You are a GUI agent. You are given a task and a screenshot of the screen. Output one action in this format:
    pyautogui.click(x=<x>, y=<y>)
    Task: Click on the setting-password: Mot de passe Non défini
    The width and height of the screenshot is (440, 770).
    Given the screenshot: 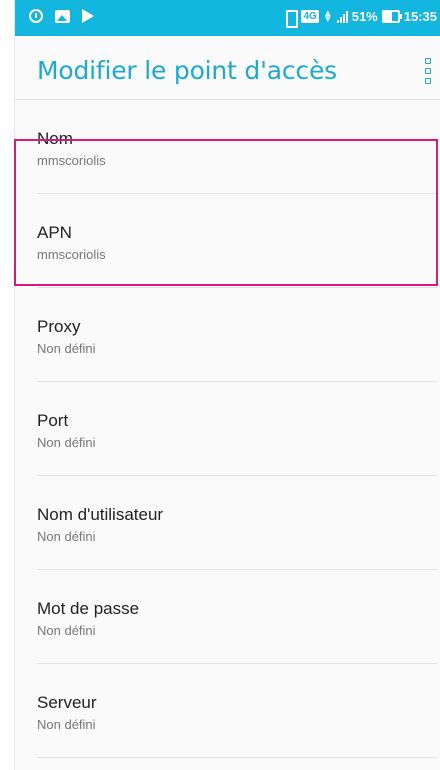 What is the action you would take?
    pyautogui.click(x=227, y=617)
    